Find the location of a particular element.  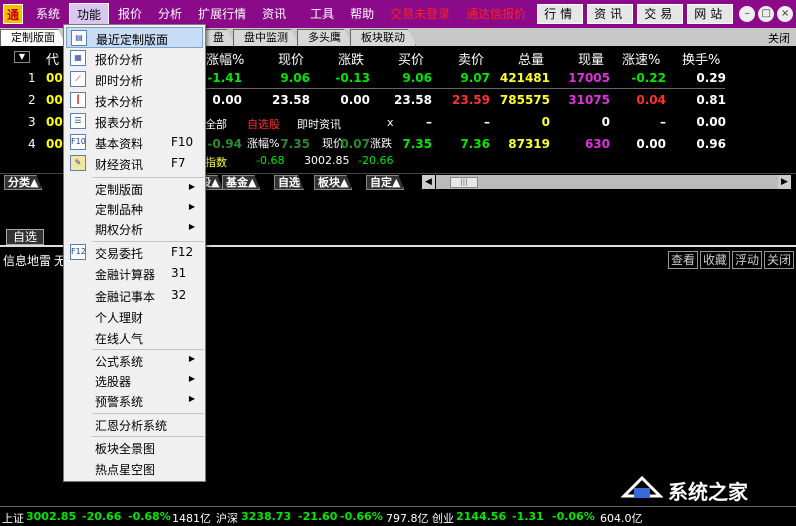

menu-shortcut: F12 is located at coordinates (182, 252).